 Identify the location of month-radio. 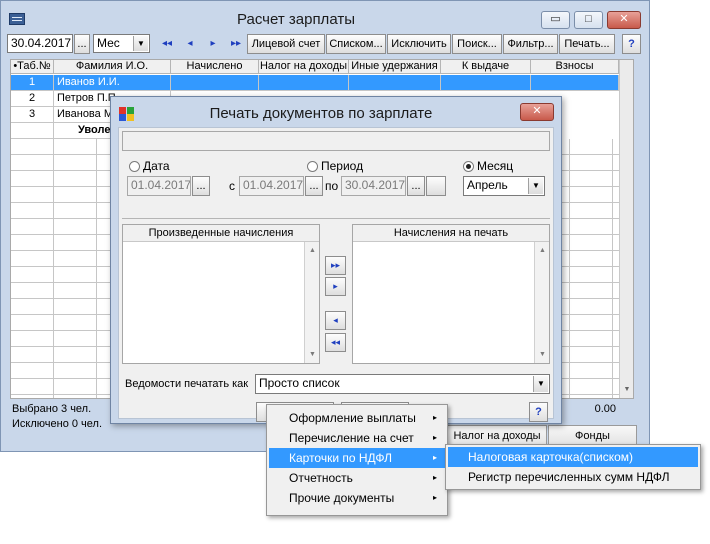
(468, 166).